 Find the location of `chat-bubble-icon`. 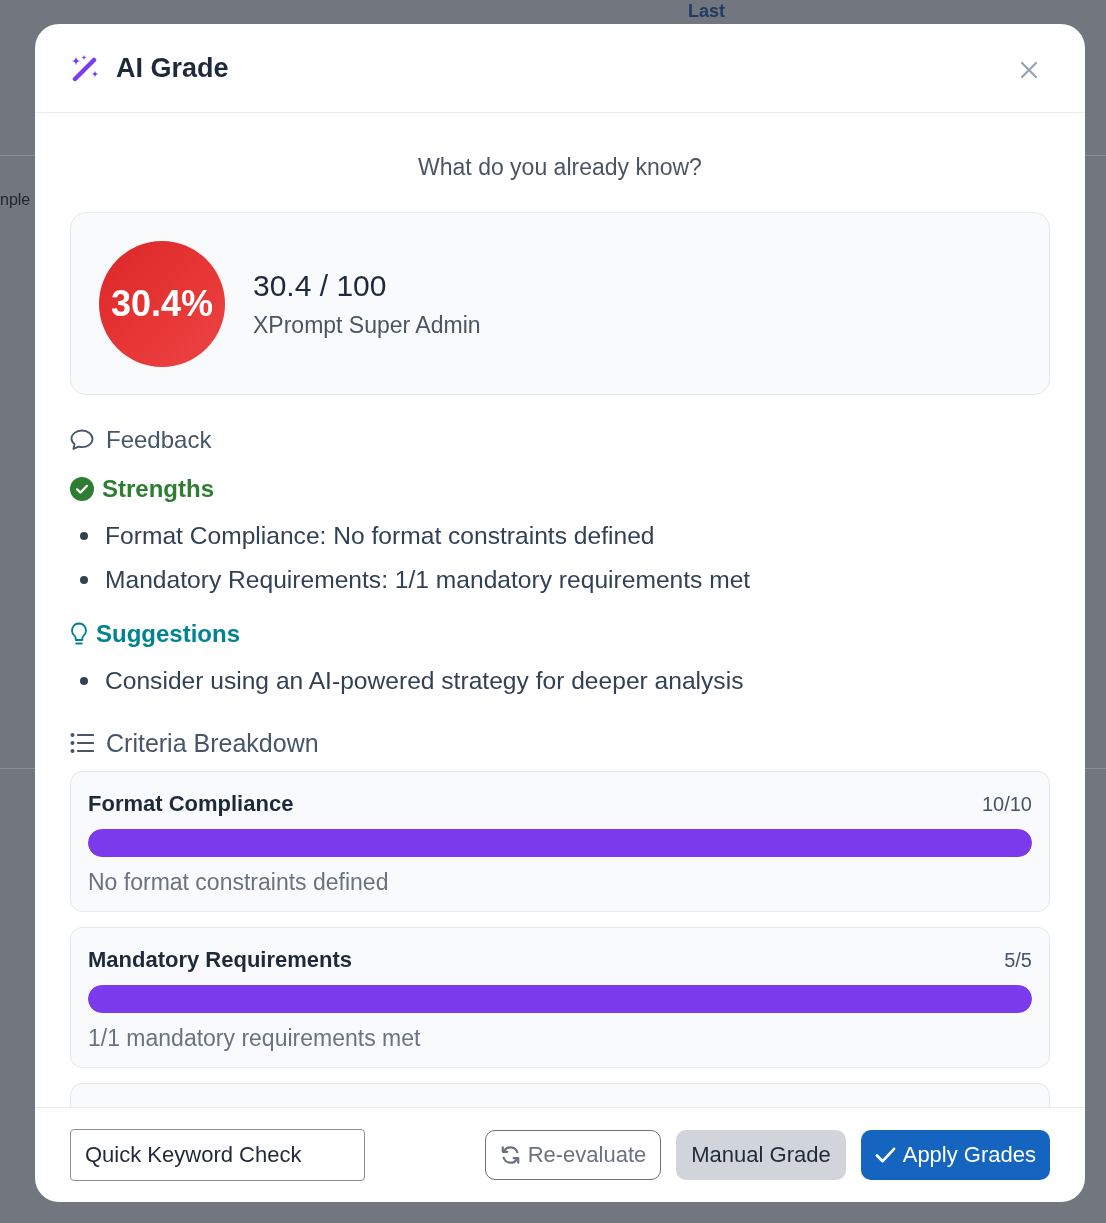

chat-bubble-icon is located at coordinates (82, 440).